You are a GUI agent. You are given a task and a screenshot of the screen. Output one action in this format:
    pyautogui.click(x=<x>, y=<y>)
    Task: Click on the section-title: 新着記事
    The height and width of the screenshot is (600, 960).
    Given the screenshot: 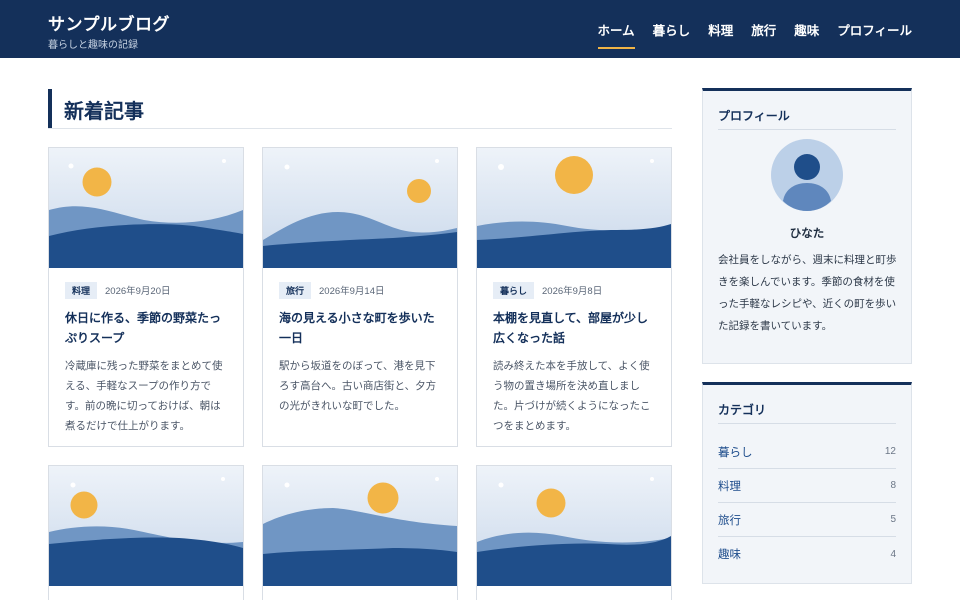 What is the action you would take?
    pyautogui.click(x=104, y=111)
    